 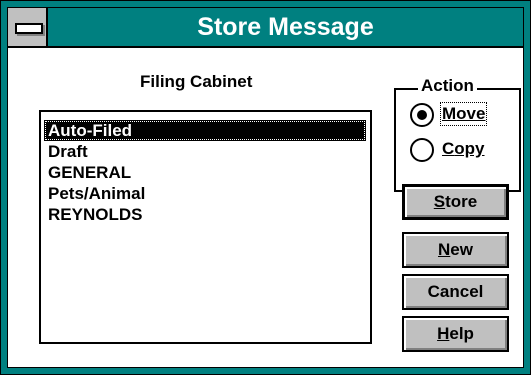 I want to click on filing-cabinet-label: Filing Cabinet, so click(x=196, y=81).